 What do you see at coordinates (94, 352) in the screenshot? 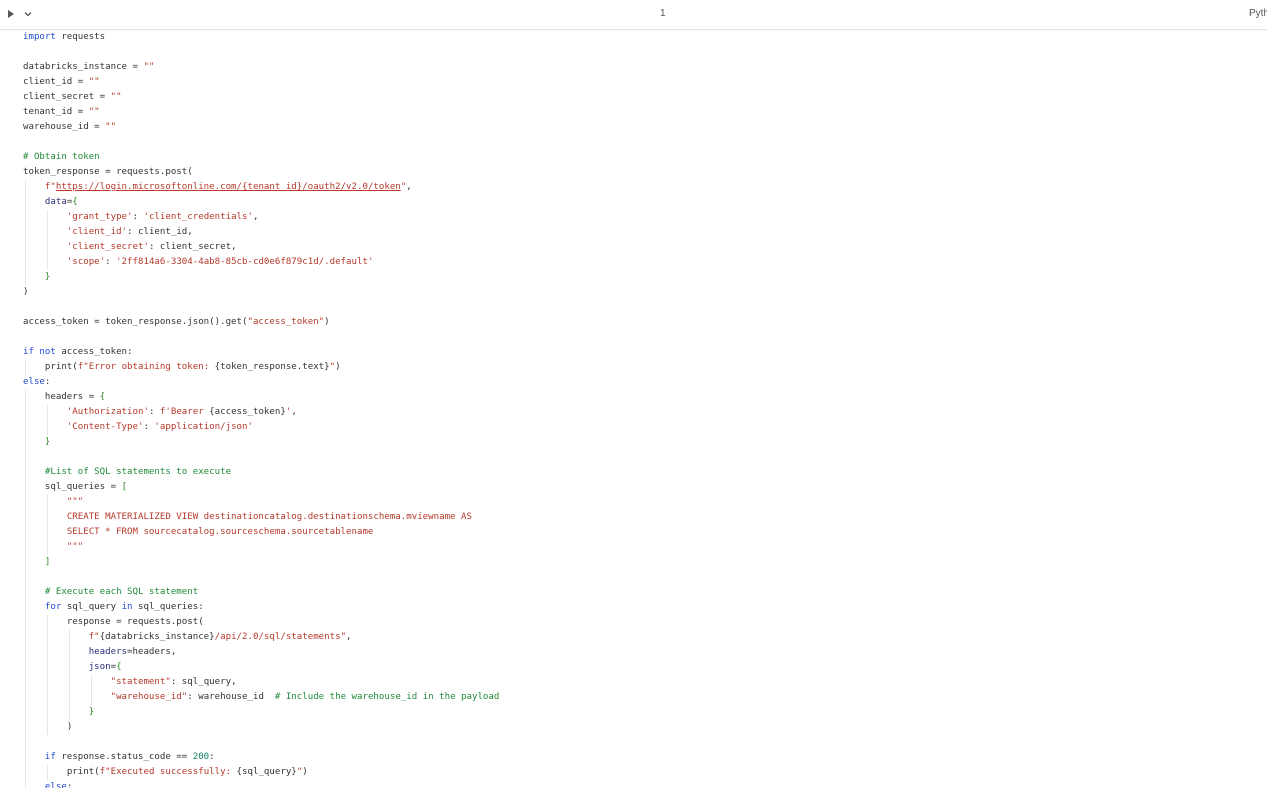
I see `code-token: access_token:` at bounding box center [94, 352].